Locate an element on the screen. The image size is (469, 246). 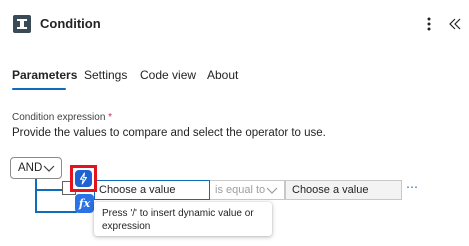
panel-title: Condition is located at coordinates (70, 23).